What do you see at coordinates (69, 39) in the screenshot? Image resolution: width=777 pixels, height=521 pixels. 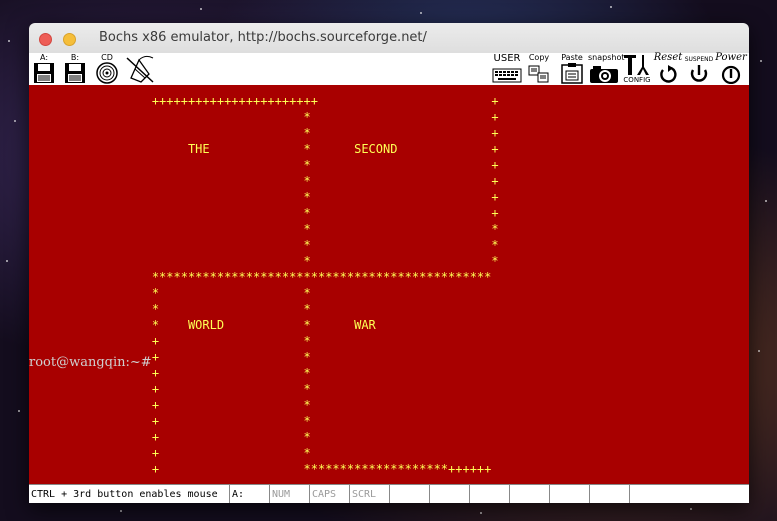 I see `minimize-button` at bounding box center [69, 39].